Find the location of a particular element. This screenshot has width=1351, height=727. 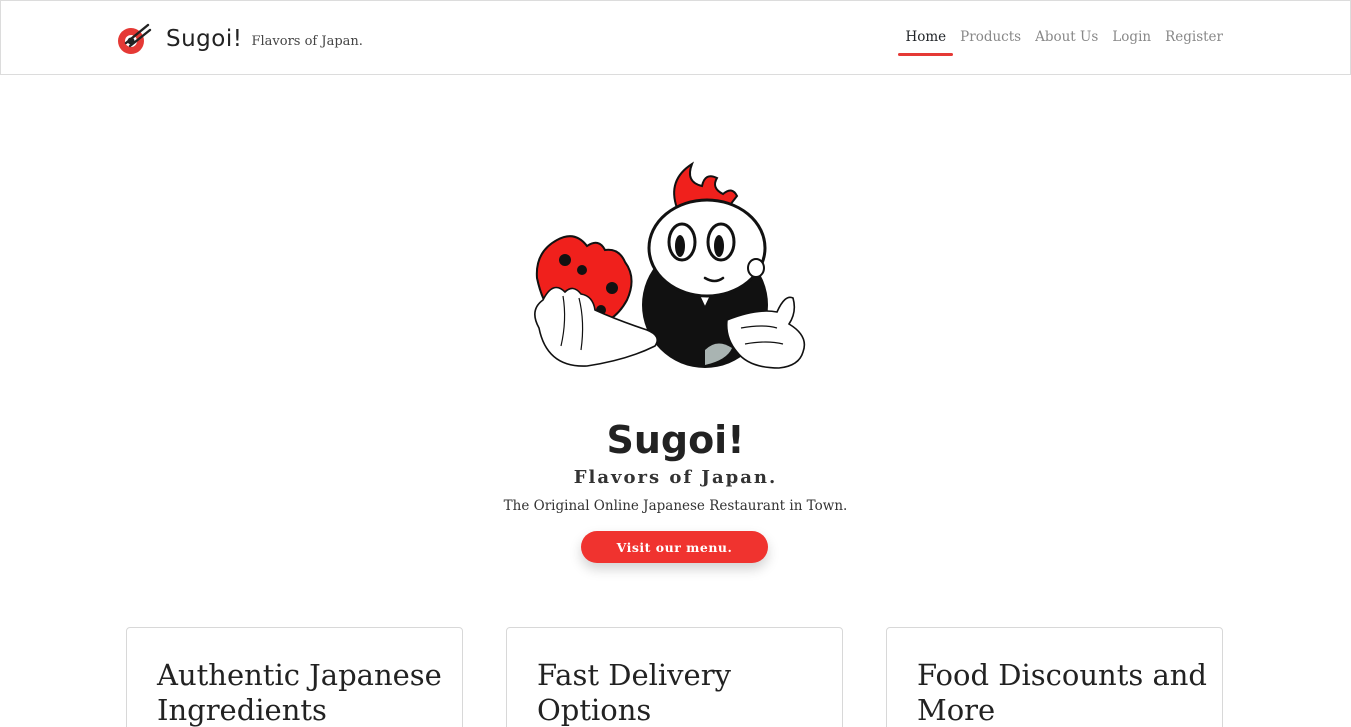

hero-subtitle: Flavors of Japan. is located at coordinates (675, 477).